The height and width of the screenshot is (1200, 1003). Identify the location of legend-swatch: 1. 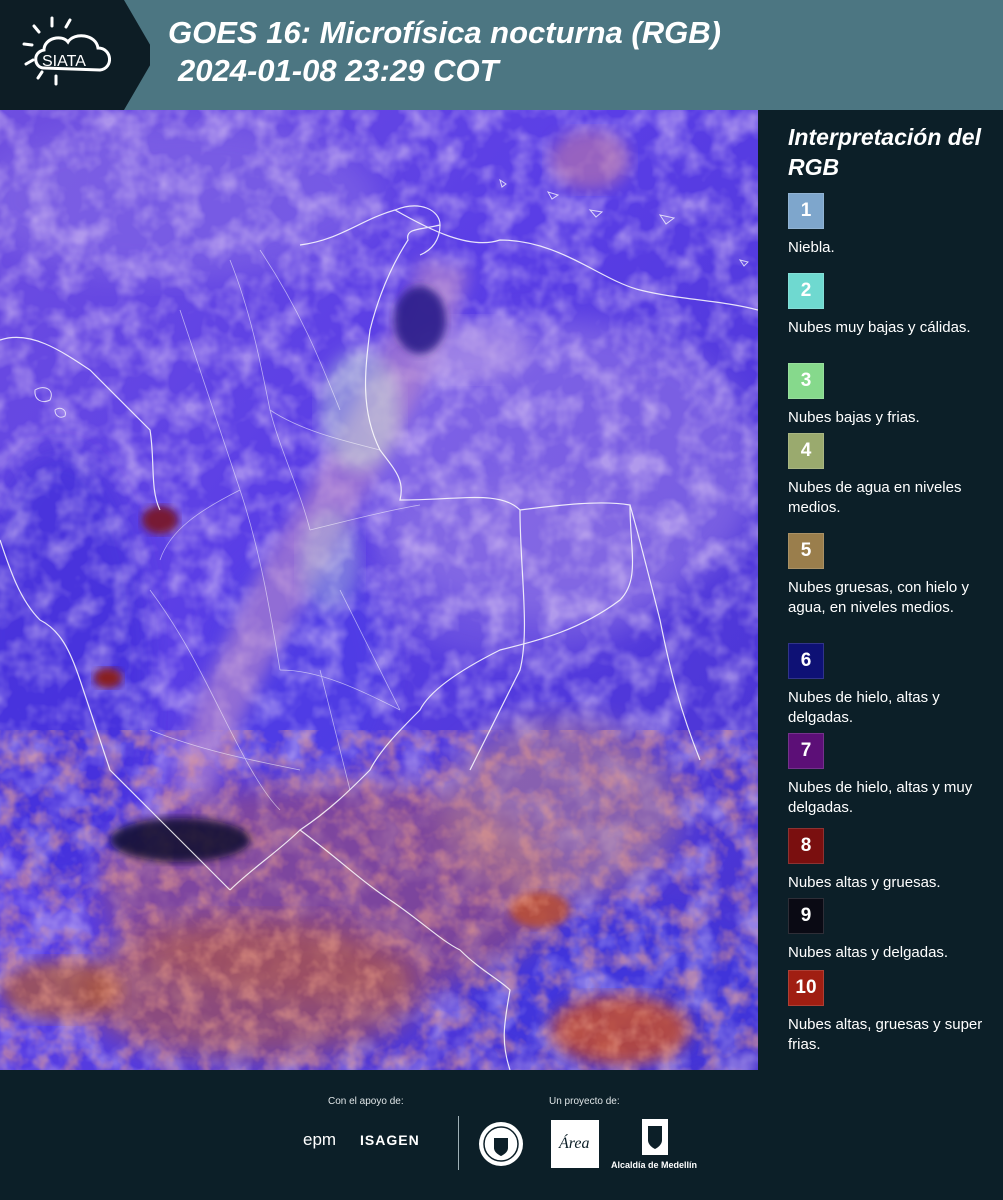
(806, 211).